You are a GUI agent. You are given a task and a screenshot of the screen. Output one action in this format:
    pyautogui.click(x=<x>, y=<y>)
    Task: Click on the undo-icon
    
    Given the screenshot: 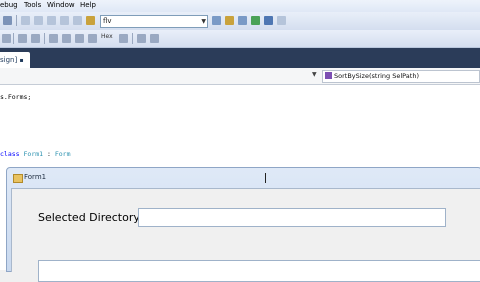 What is the action you would take?
    pyautogui.click(x=38, y=20)
    